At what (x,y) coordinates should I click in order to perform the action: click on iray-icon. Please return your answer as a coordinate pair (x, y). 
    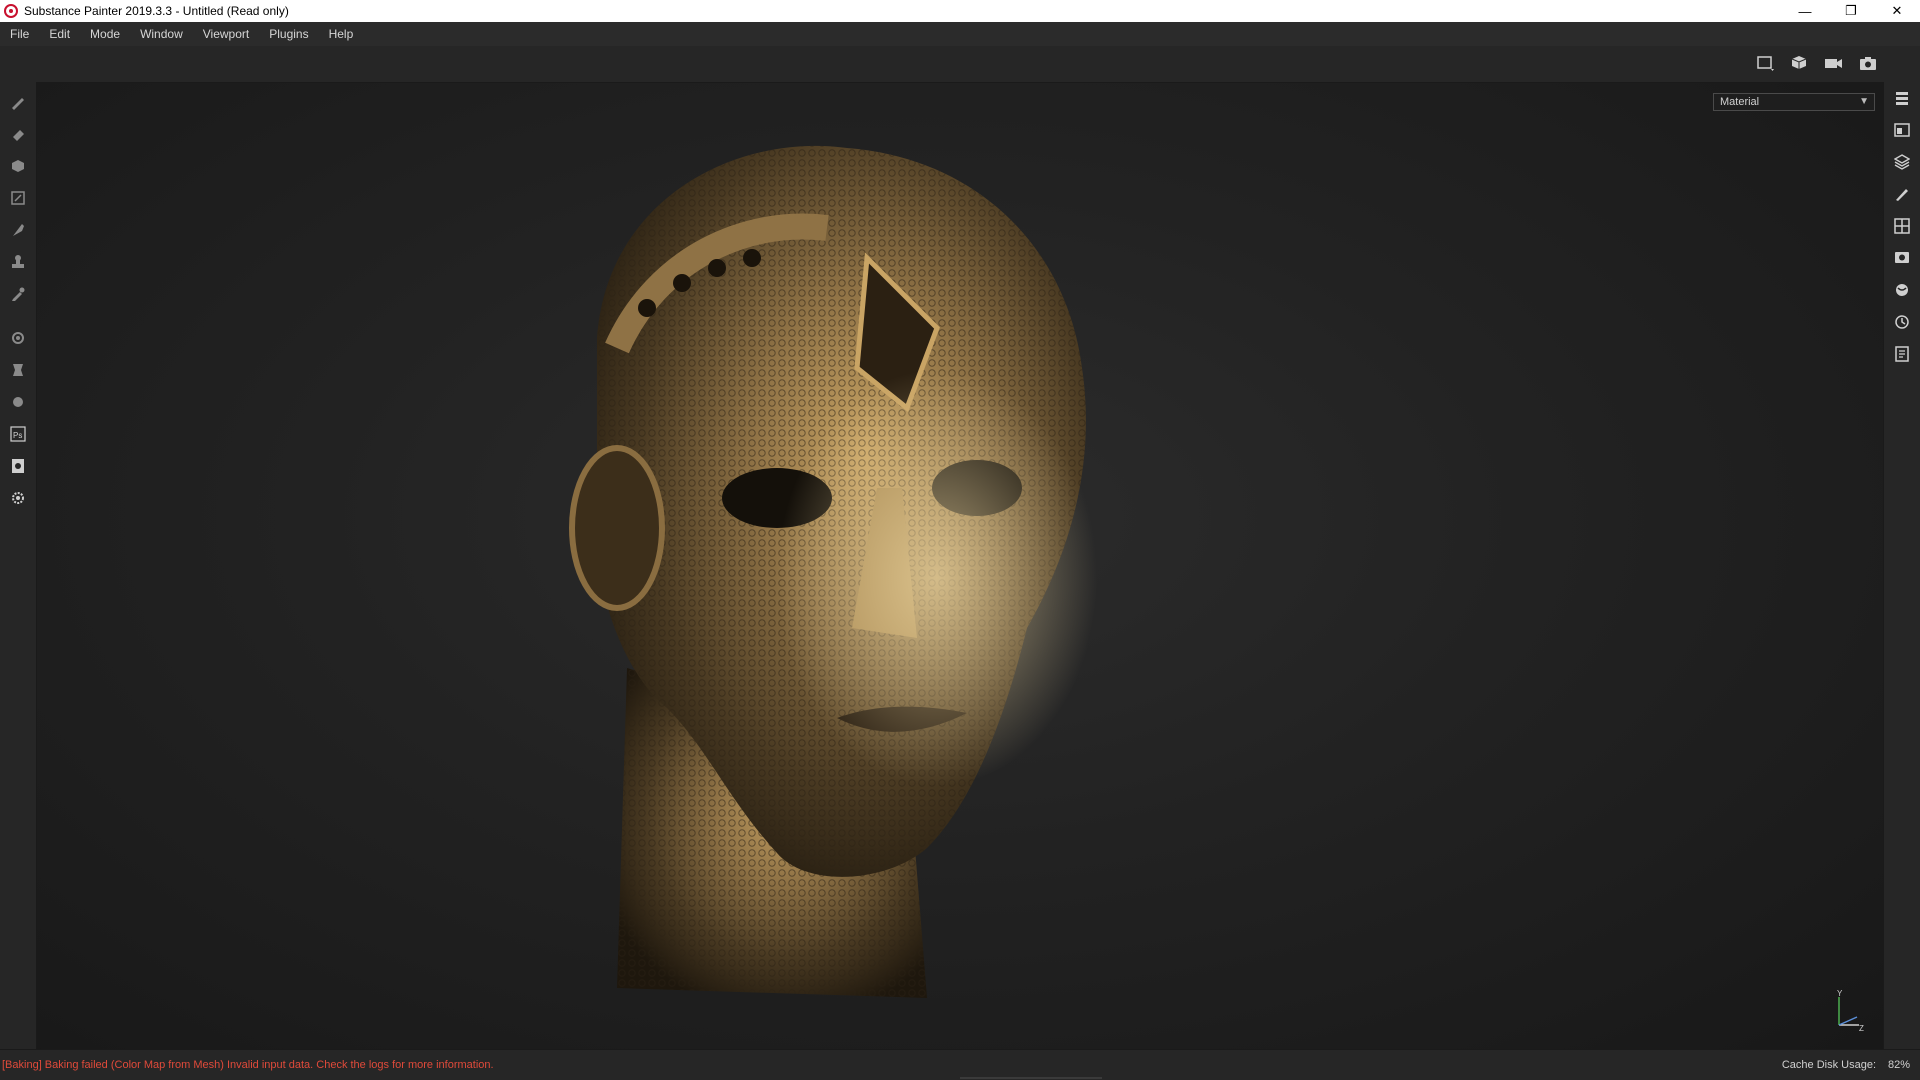
    Looking at the image, I should click on (18, 402).